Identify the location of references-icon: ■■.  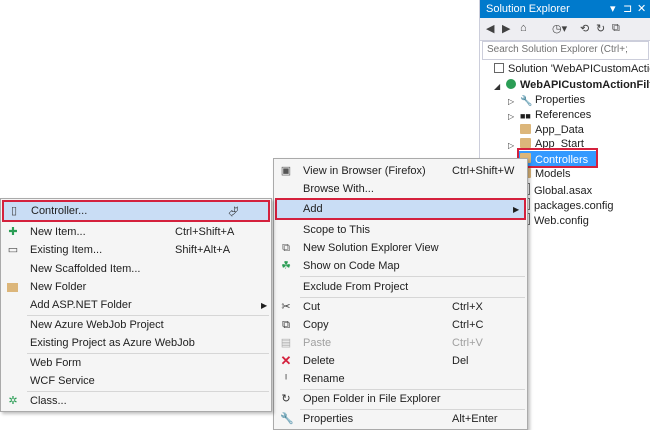
(525, 116).